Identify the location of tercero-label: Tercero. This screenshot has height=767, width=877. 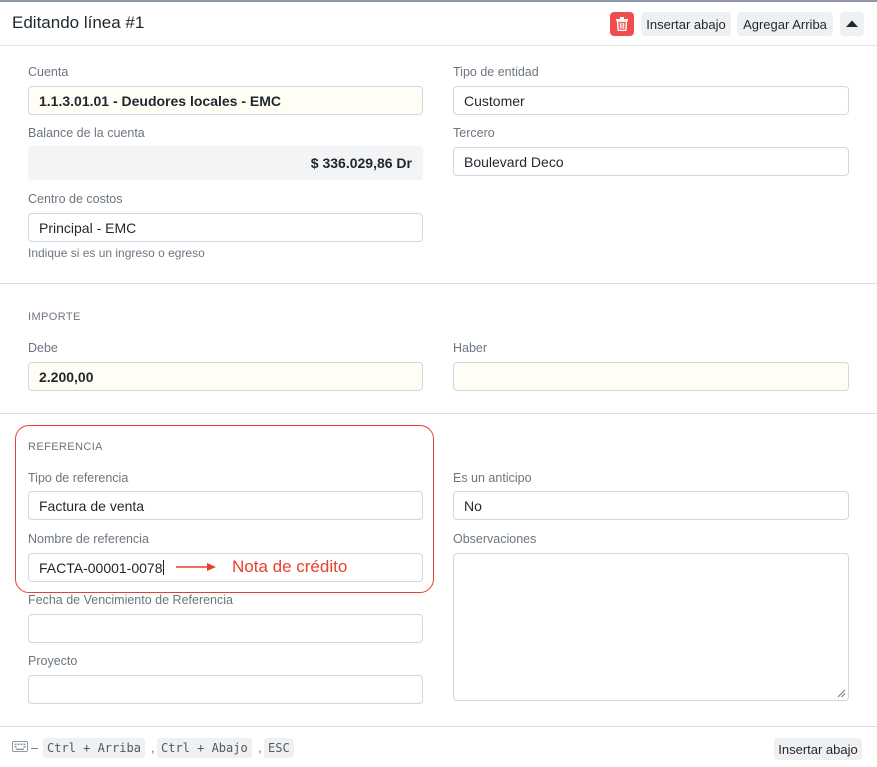
(474, 133).